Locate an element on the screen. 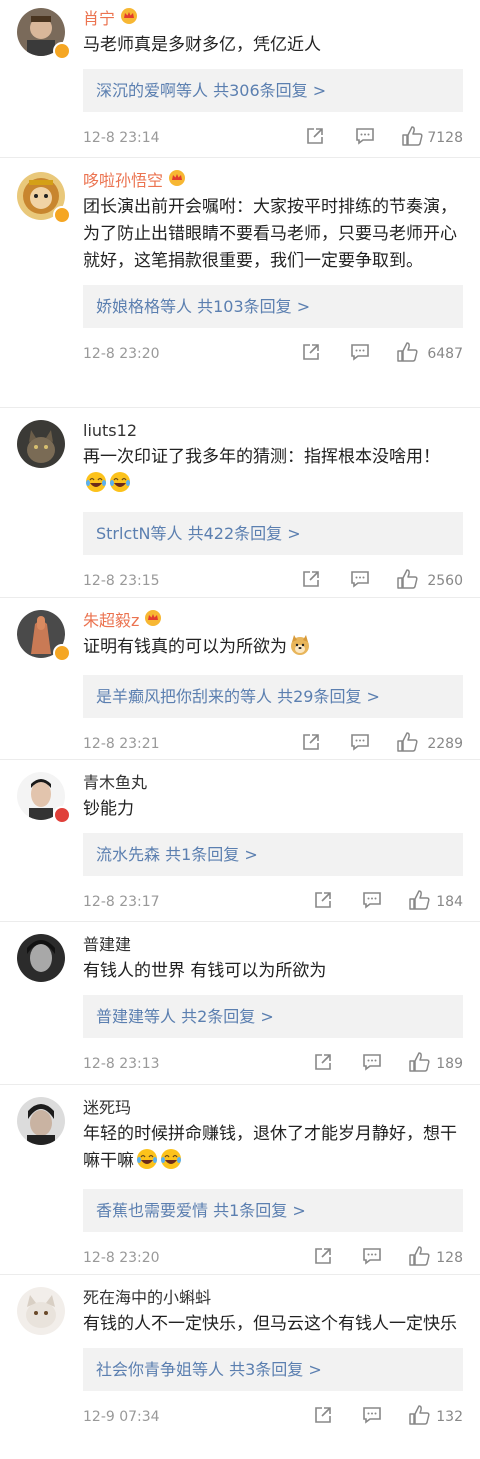 This screenshot has width=480, height=1459. doge-emoji is located at coordinates (300, 649).